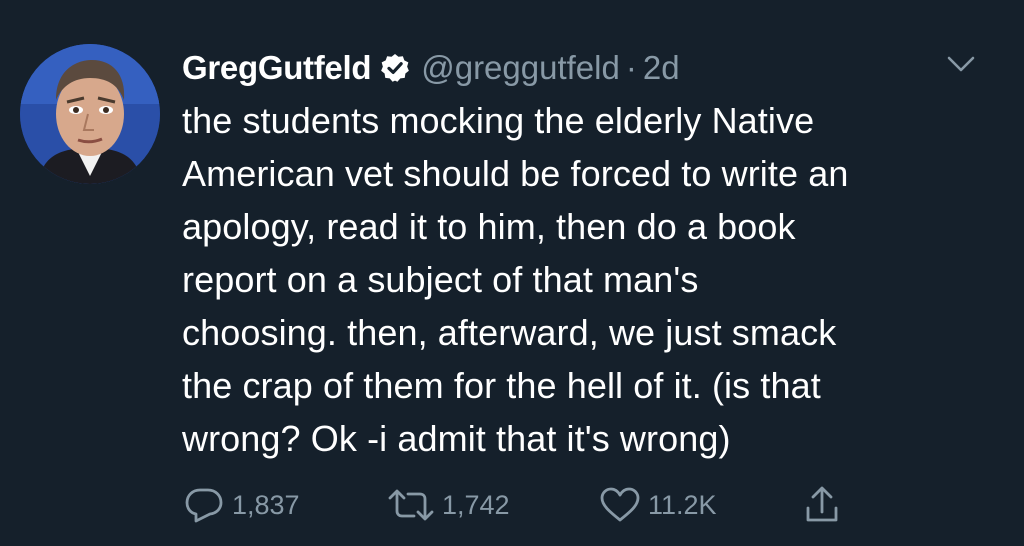  I want to click on author-name: GregGutfeld, so click(277, 68).